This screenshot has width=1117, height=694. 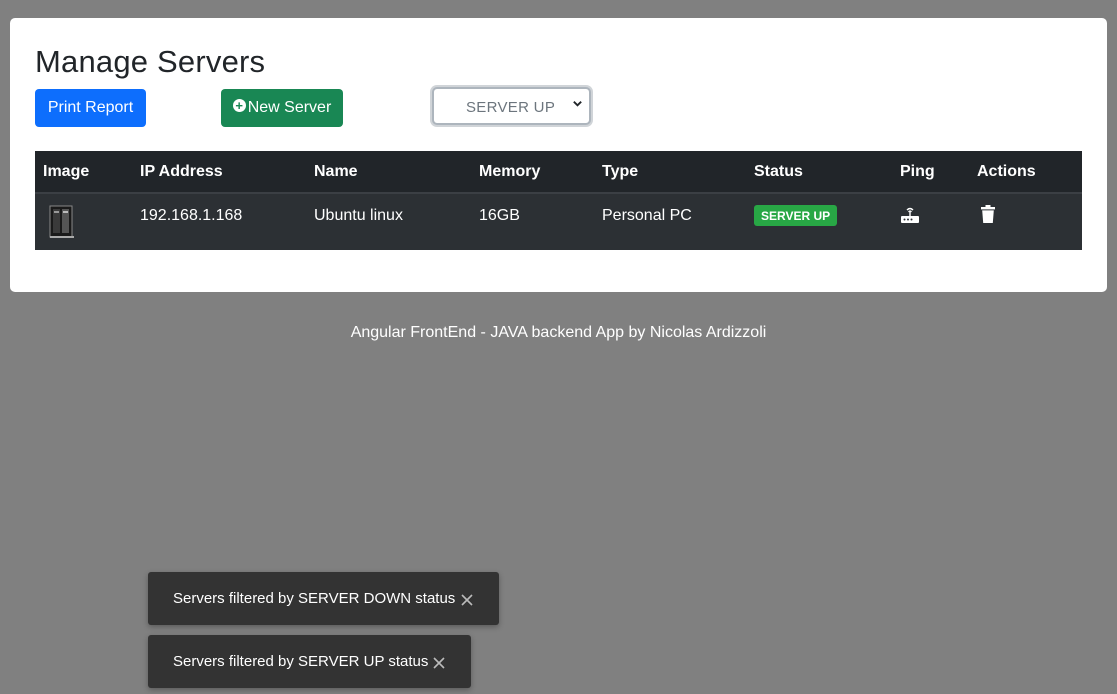 I want to click on print-report-button: Print Report, so click(x=90, y=108).